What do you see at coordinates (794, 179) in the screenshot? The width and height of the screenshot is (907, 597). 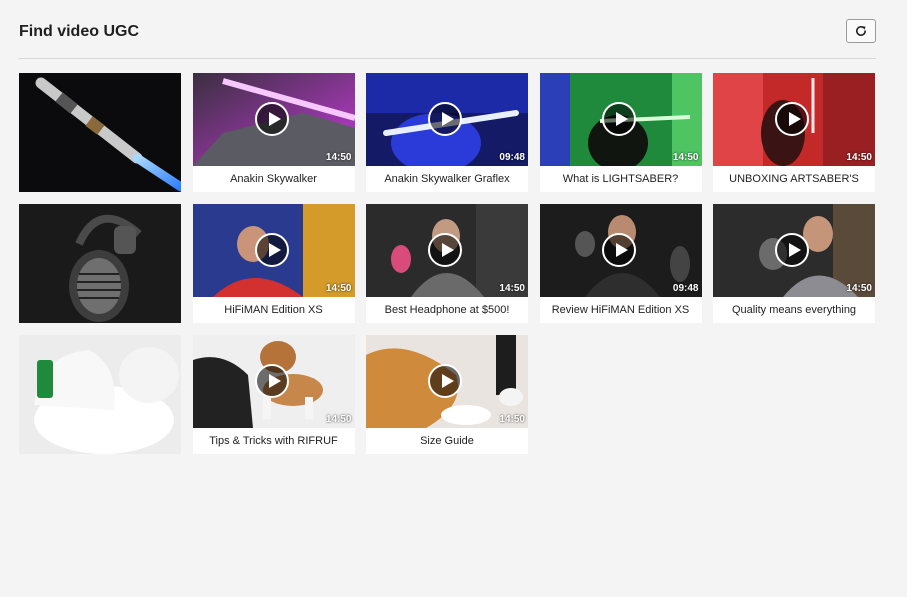 I see `video-title: UNBOXING ARTSABER'S` at bounding box center [794, 179].